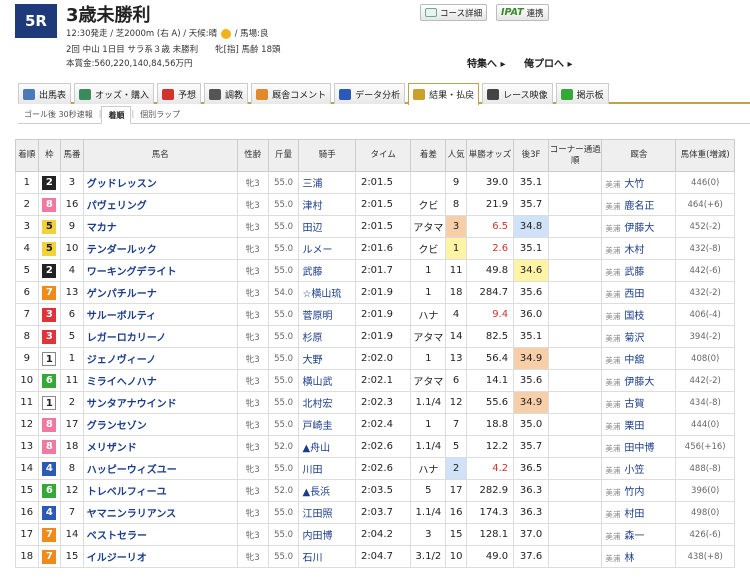 The width and height of the screenshot is (750, 580). What do you see at coordinates (160, 446) in the screenshot?
I see `cell-horse-name: メリザンド` at bounding box center [160, 446].